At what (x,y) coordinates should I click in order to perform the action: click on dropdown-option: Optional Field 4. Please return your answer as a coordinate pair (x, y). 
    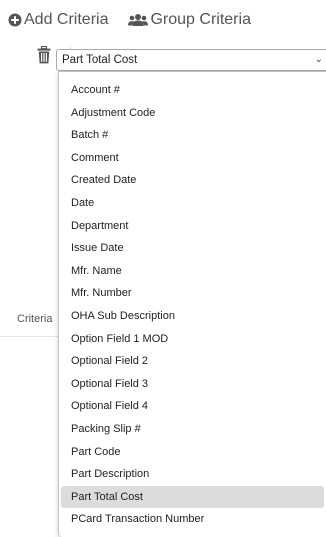
    Looking at the image, I should click on (192, 406).